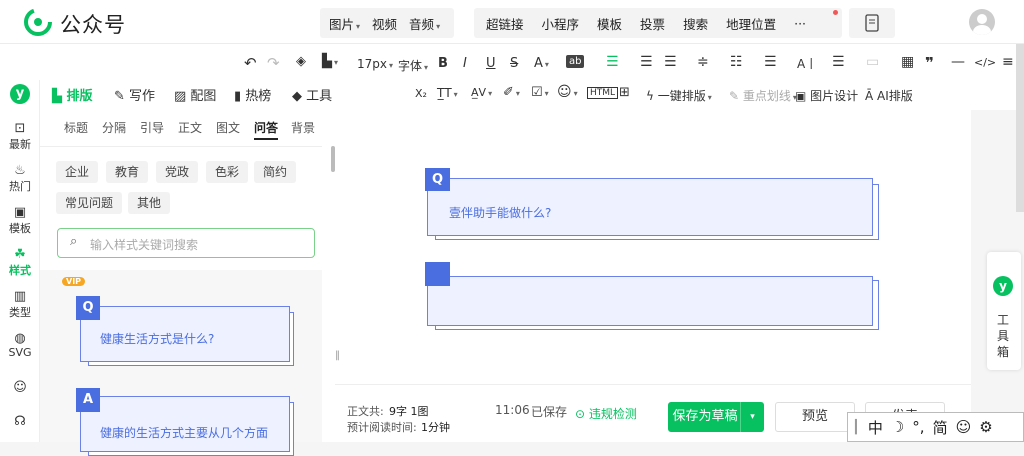 The image size is (1024, 456). I want to click on highlight-line-button: ✎ 重点划线 ▾, so click(763, 95).